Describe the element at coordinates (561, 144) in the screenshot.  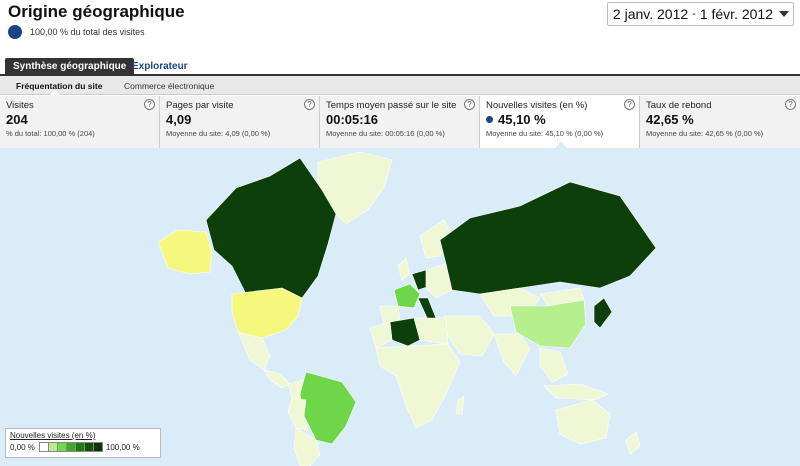
I see `selected-metric-pointer` at that location.